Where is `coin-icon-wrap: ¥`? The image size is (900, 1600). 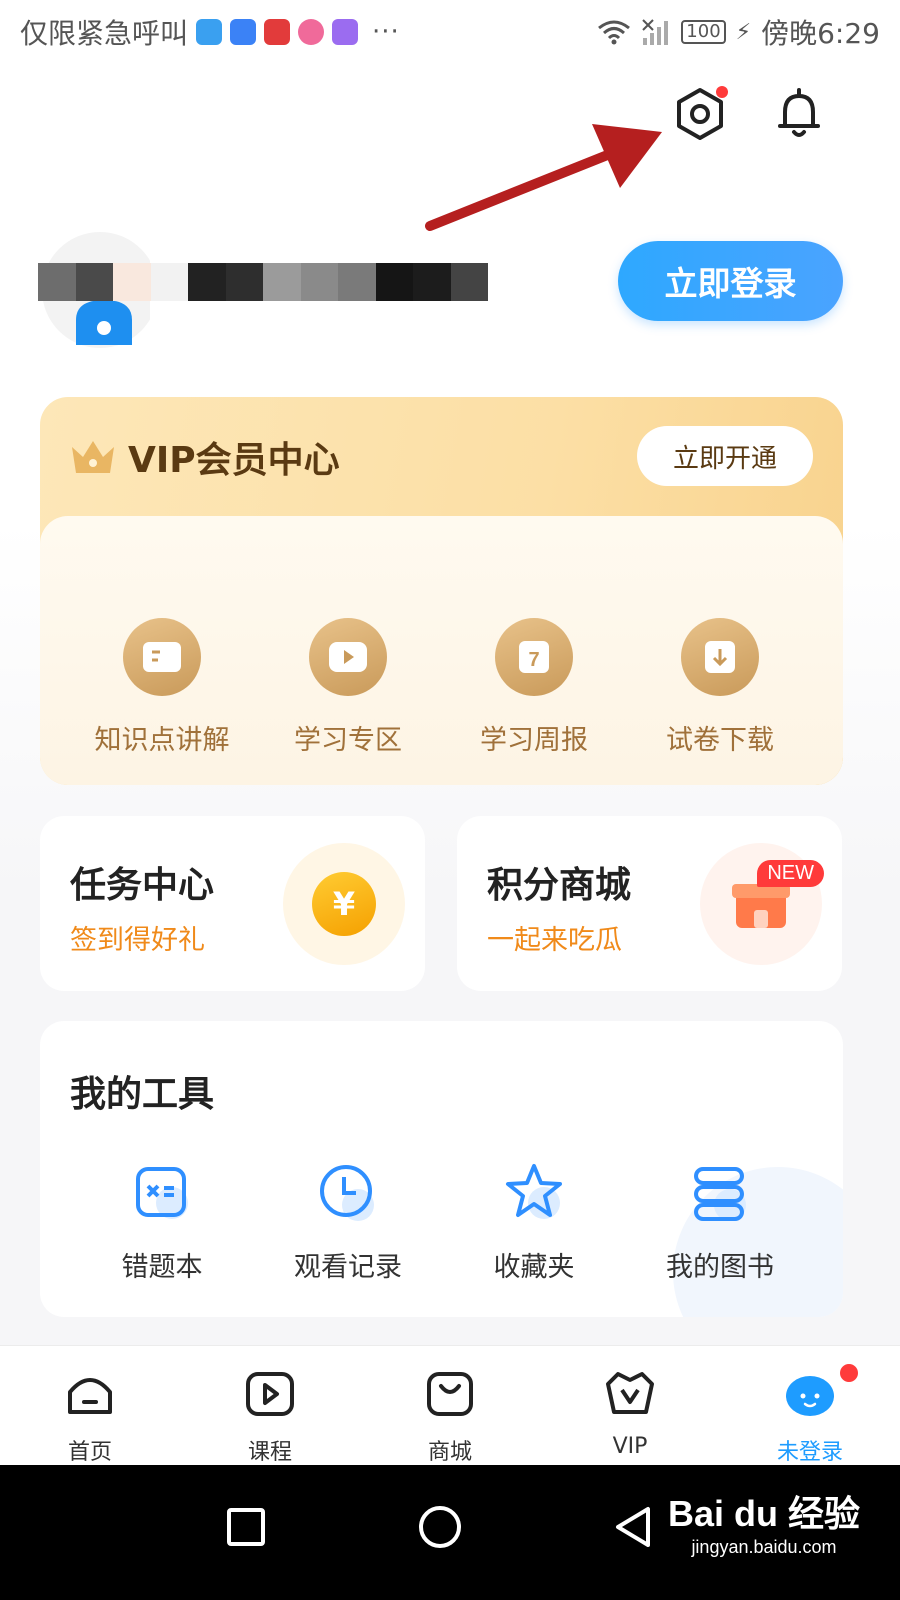 coin-icon-wrap: ¥ is located at coordinates (344, 904).